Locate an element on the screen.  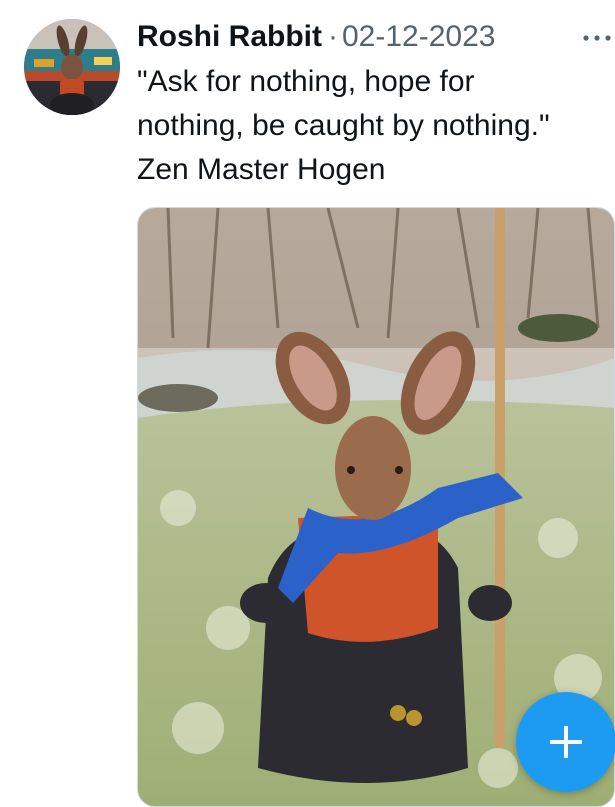
post-header: Roshi Rabbit · 02-12-2023 is located at coordinates (316, 37).